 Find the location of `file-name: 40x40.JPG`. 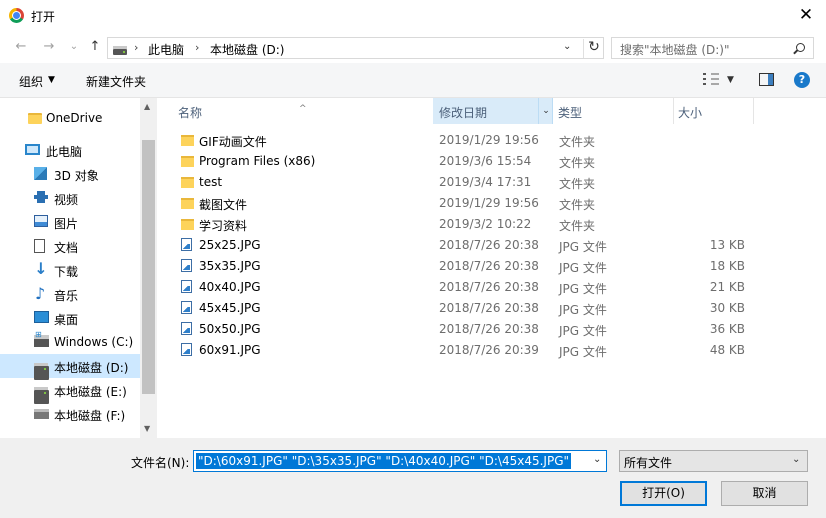

file-name: 40x40.JPG is located at coordinates (230, 287).